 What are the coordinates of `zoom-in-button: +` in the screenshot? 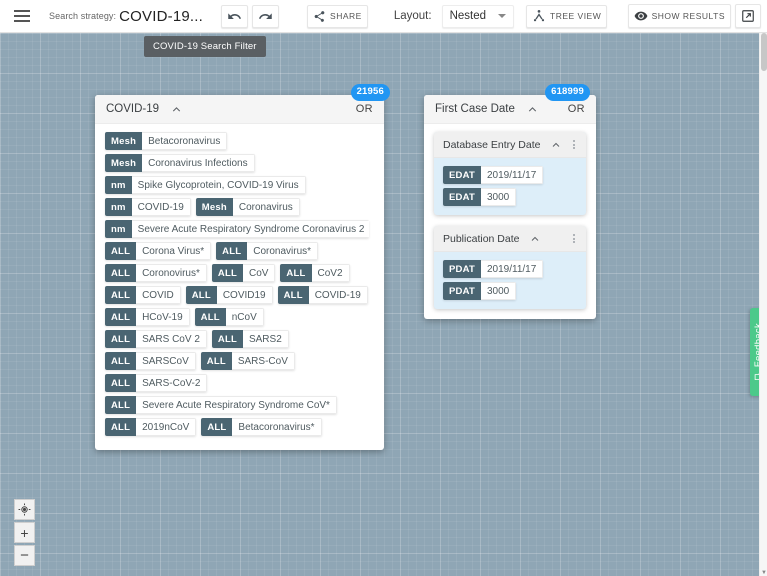 It's located at (24, 532).